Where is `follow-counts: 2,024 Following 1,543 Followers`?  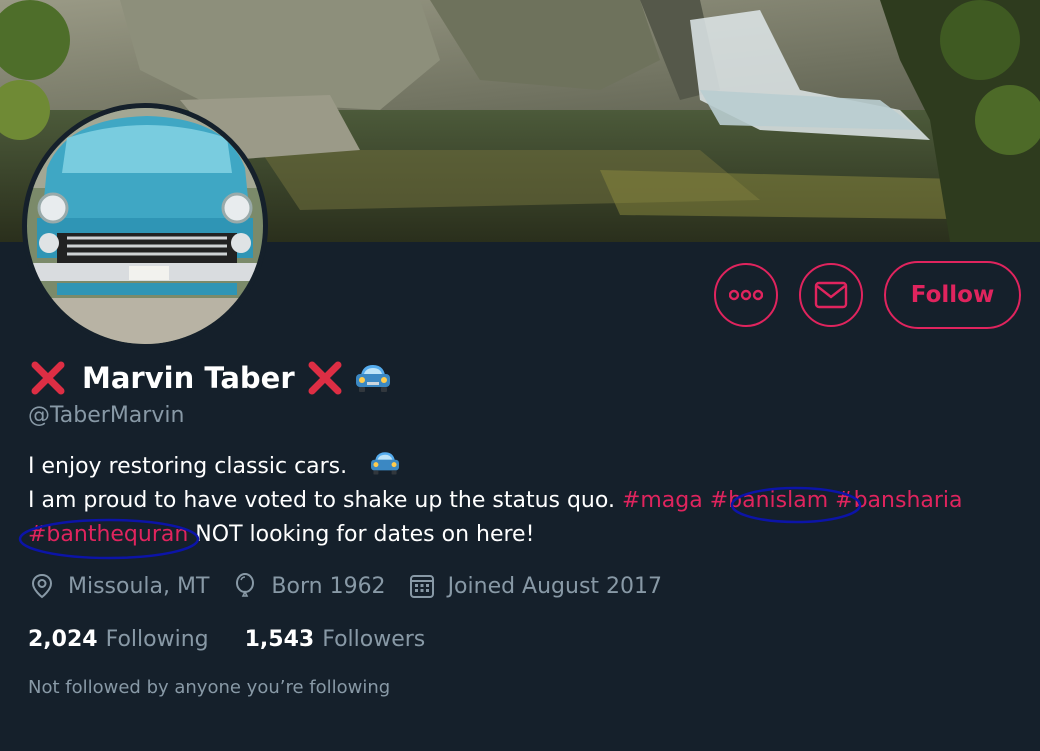
follow-counts: 2,024 Following 1,543 Followers is located at coordinates (244, 639).